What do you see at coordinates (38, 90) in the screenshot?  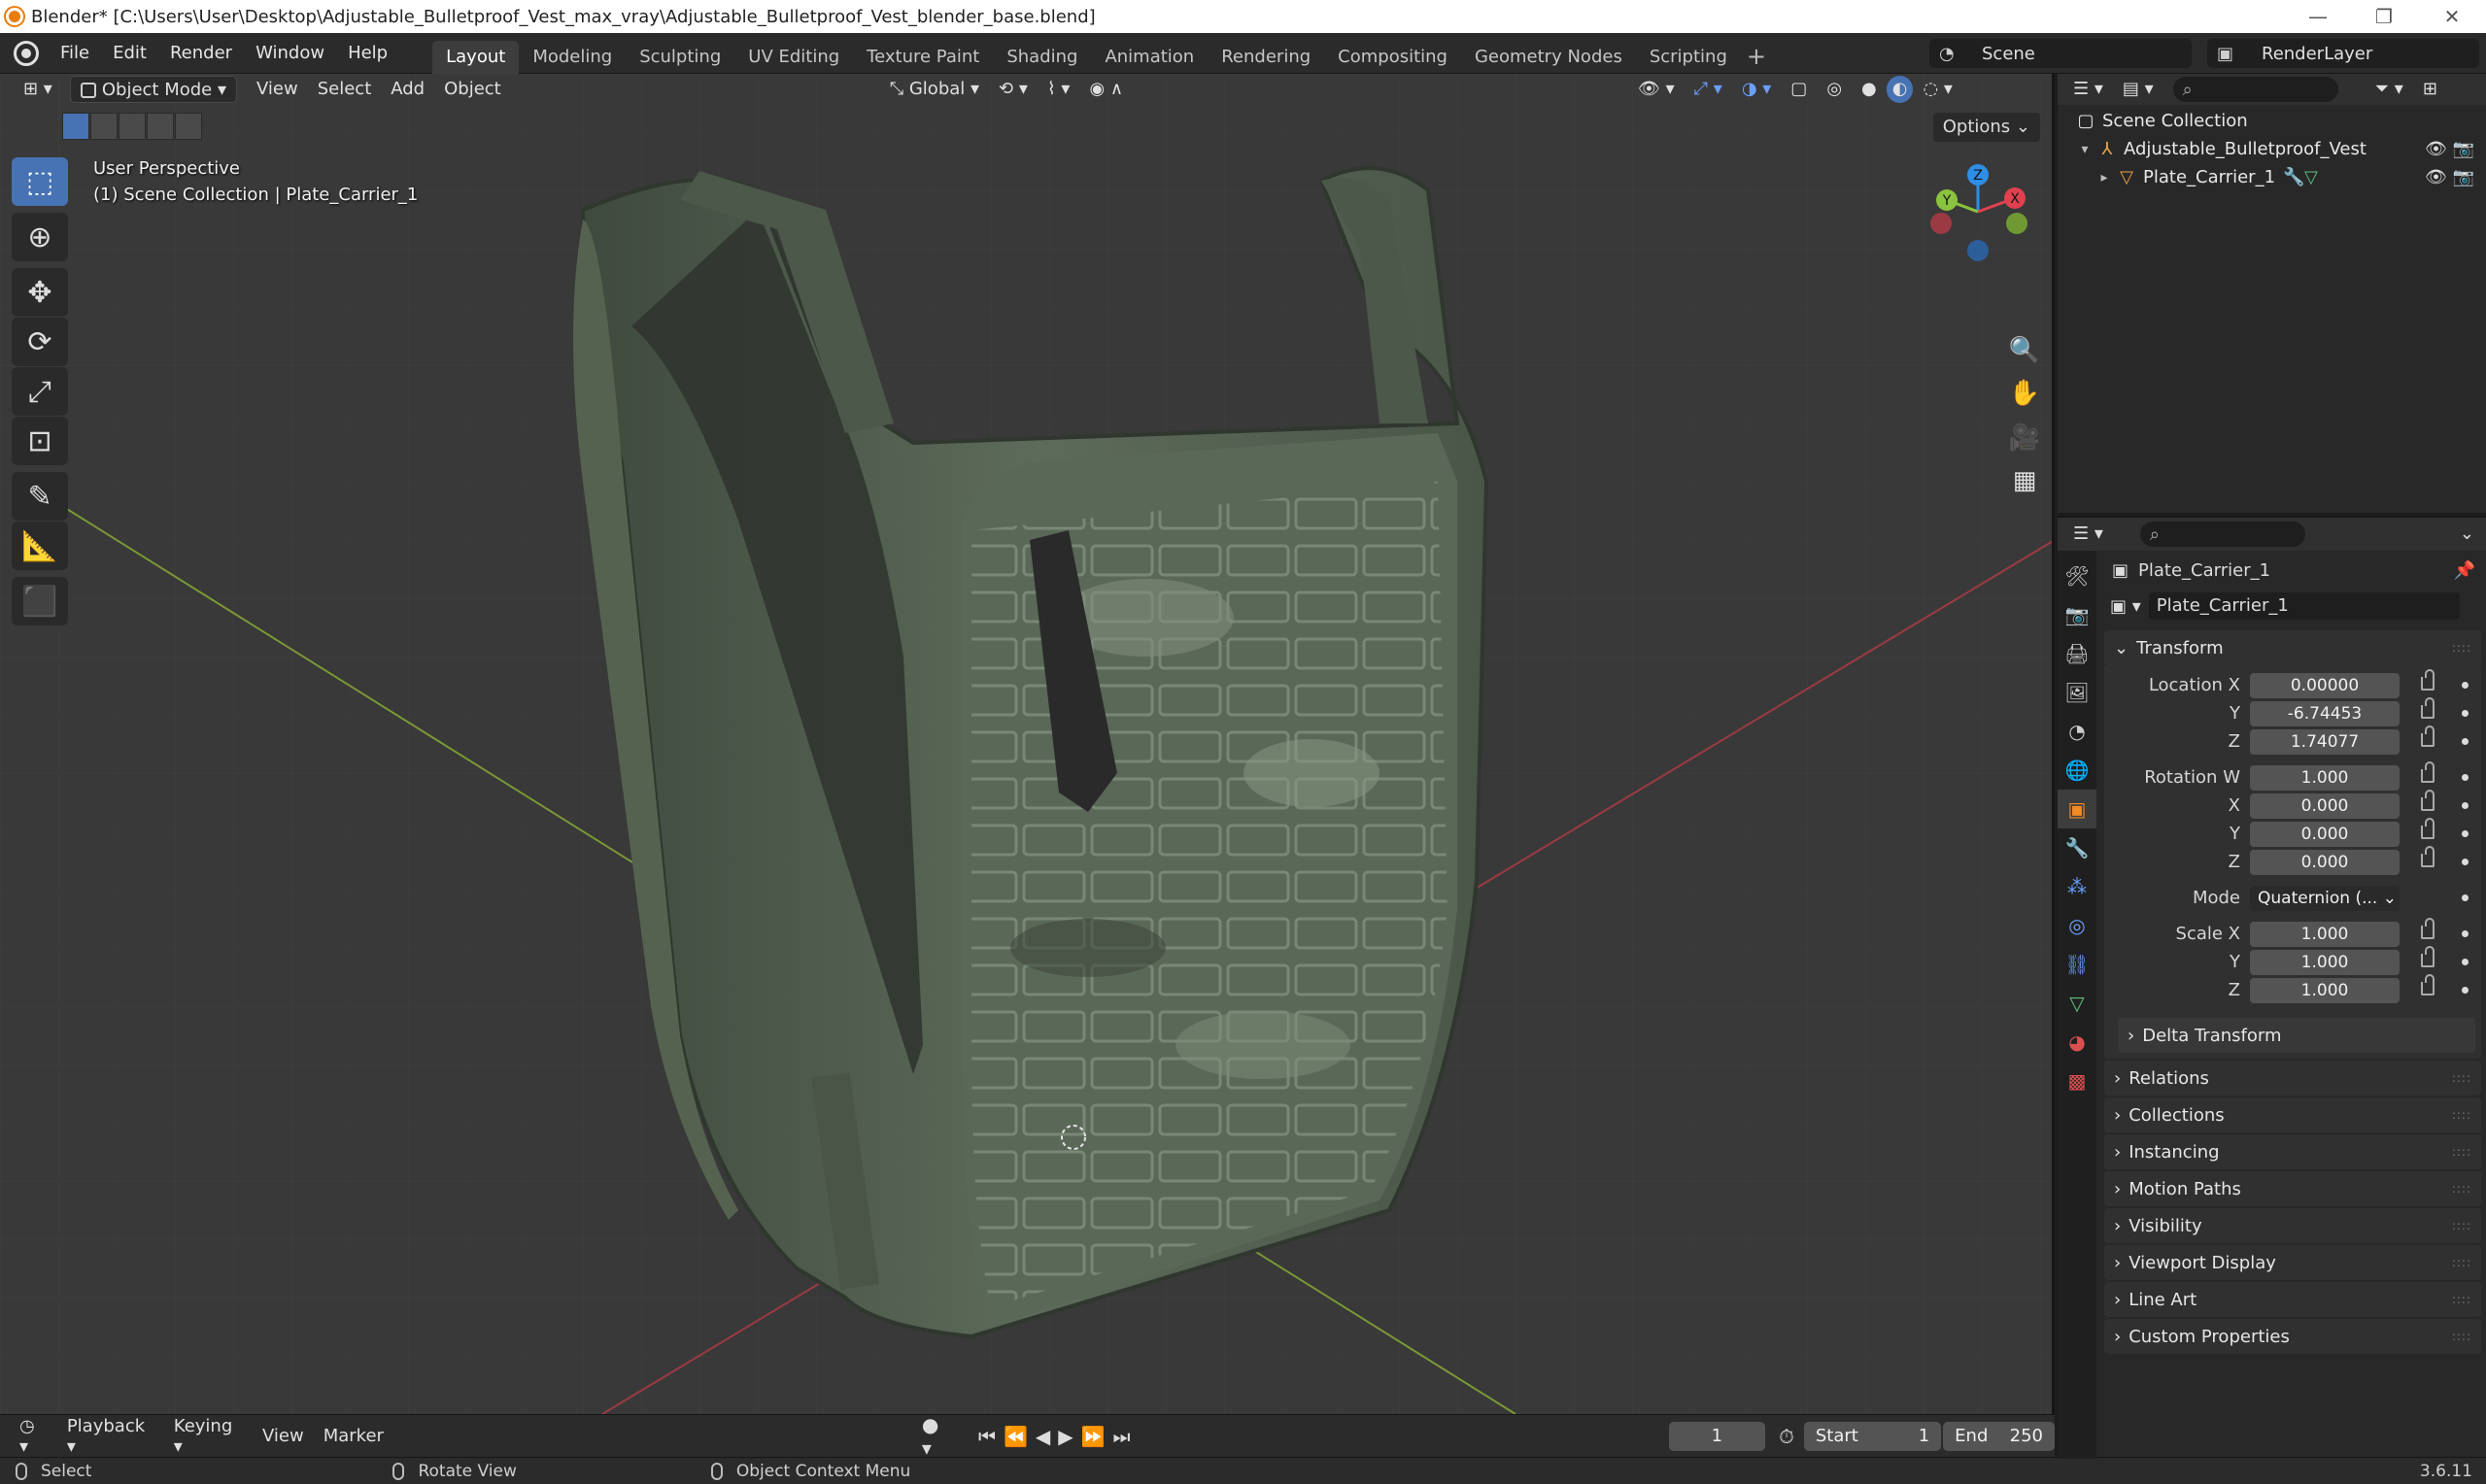 I see `editor-type-button: ⊞ ▾` at bounding box center [38, 90].